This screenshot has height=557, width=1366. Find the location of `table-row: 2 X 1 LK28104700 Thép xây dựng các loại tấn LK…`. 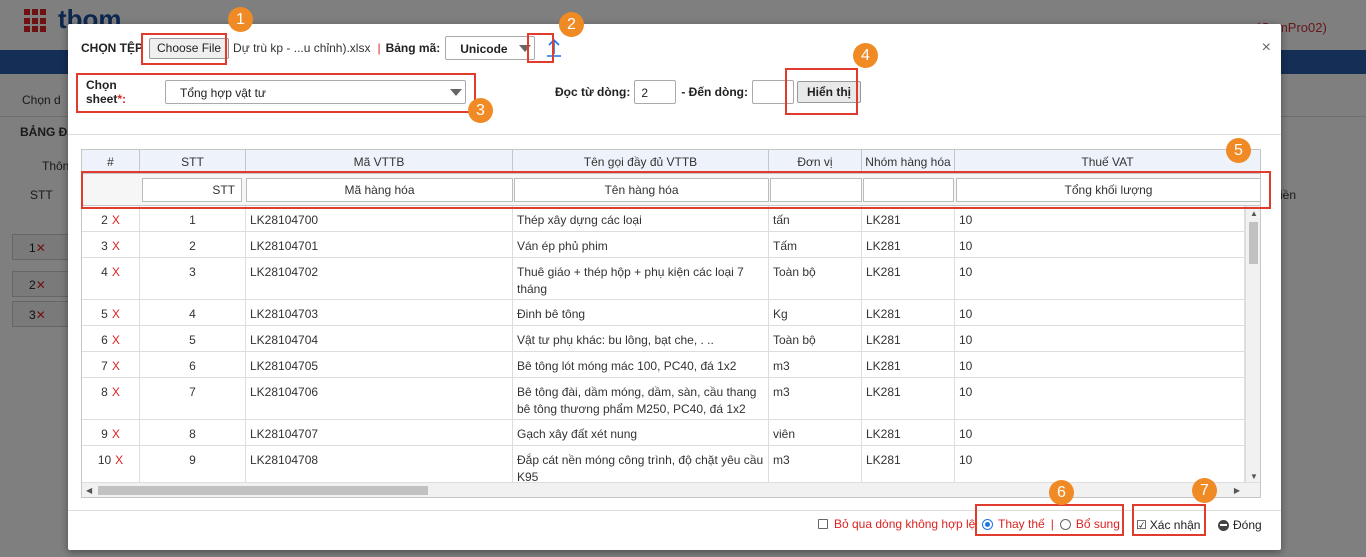

table-row: 2 X 1 LK28104700 Thép xây dựng các loại tấn LK… is located at coordinates (663, 219).